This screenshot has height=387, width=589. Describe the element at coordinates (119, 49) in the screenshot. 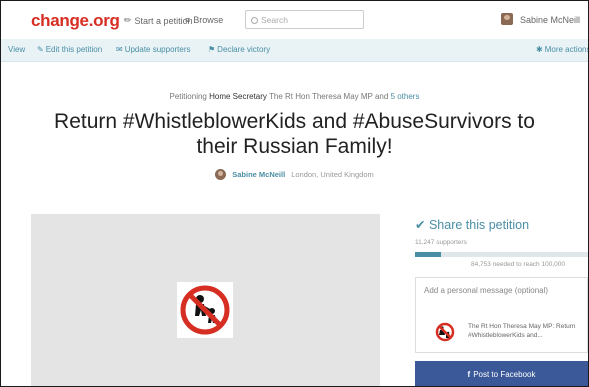

I see `envelope-icon: ✉` at that location.